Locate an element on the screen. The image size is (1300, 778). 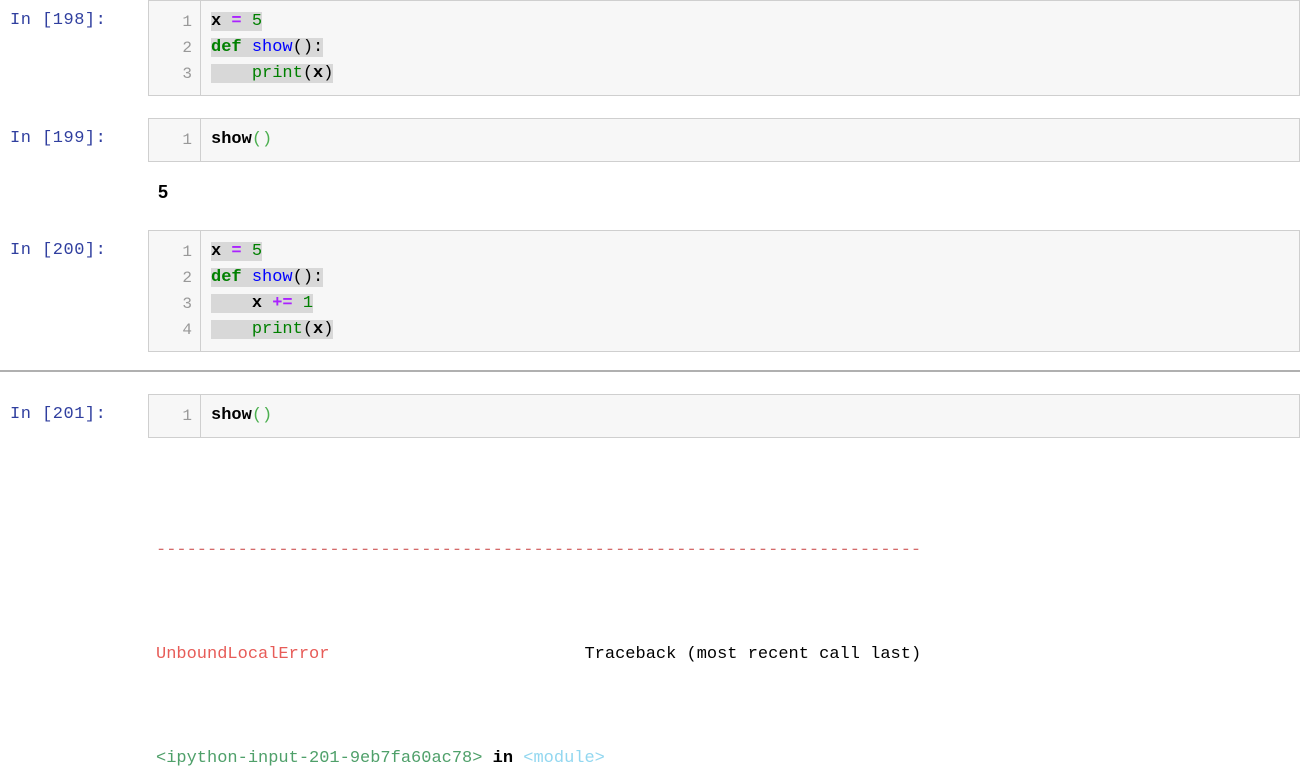
code-input-area-200: 1 2 3 4 x = 5 def show(): x += 1 print(x) is located at coordinates (724, 291).